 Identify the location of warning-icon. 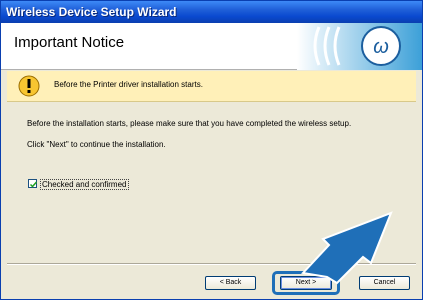
(29, 86).